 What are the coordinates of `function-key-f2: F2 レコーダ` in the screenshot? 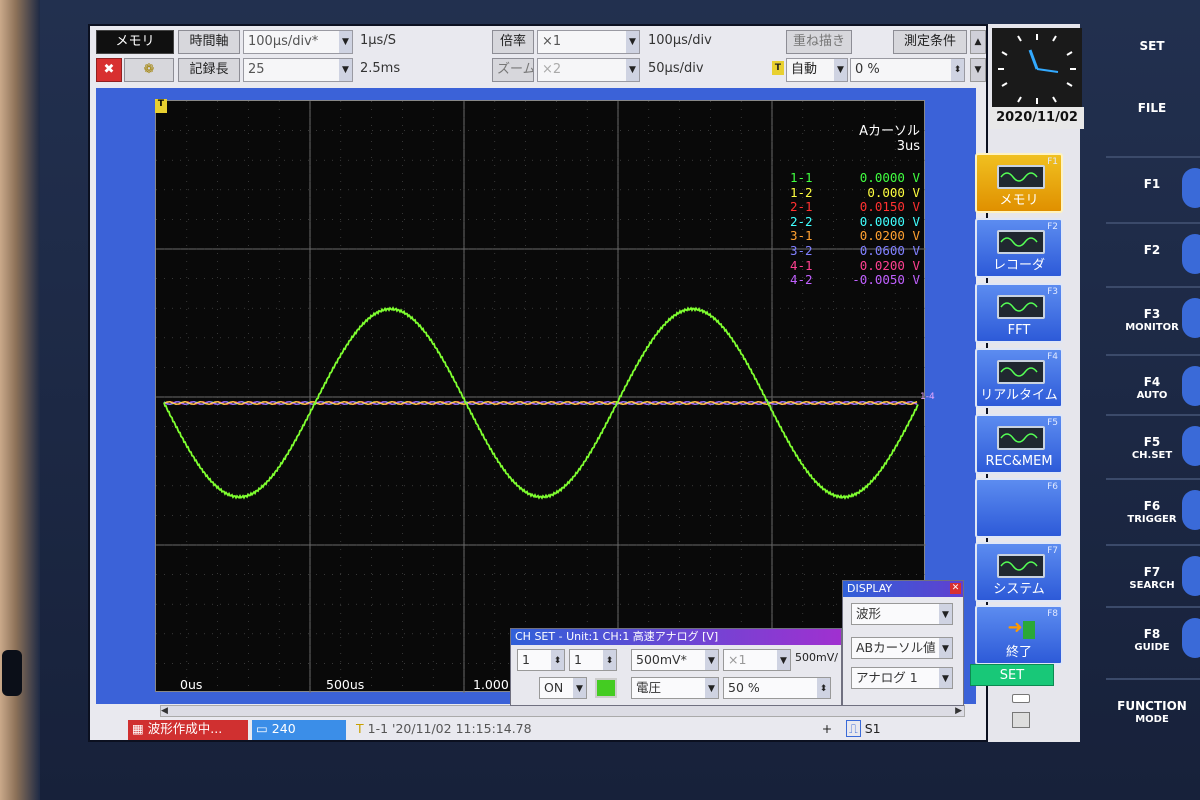 It's located at (1019, 248).